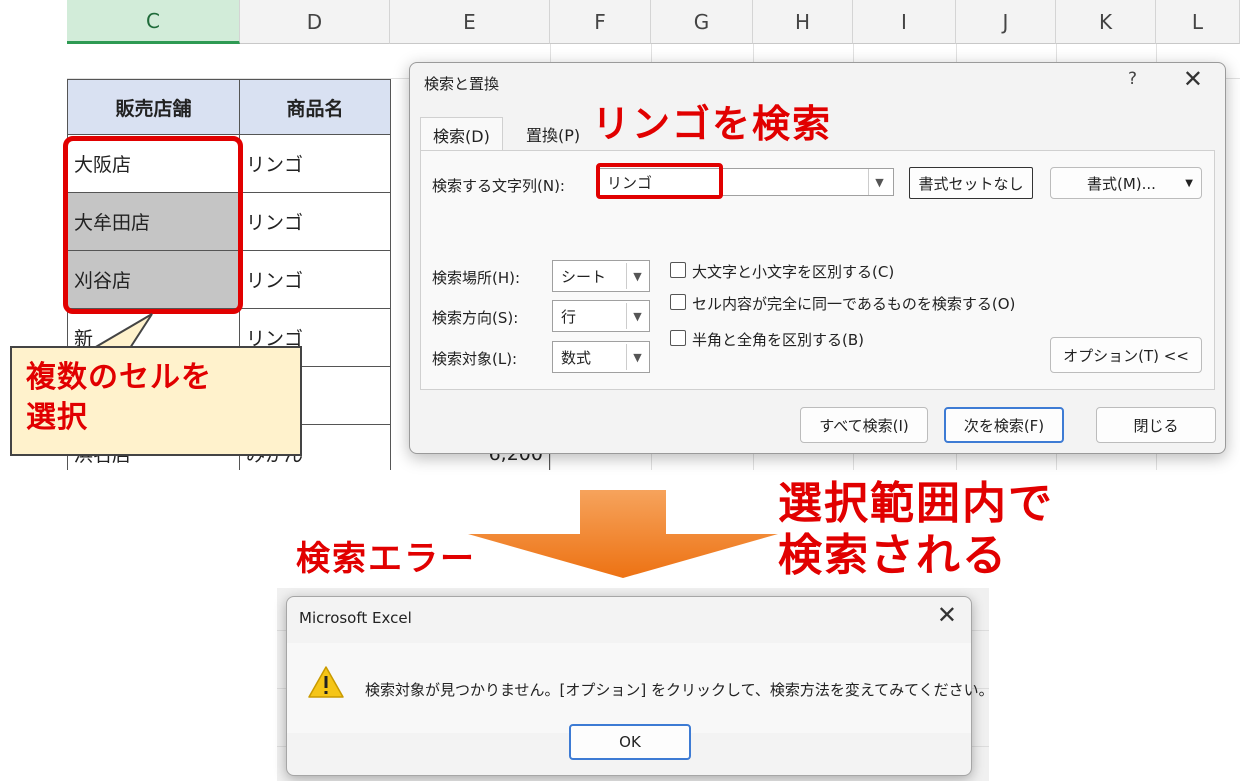  I want to click on match-case-checkbox, so click(678, 270).